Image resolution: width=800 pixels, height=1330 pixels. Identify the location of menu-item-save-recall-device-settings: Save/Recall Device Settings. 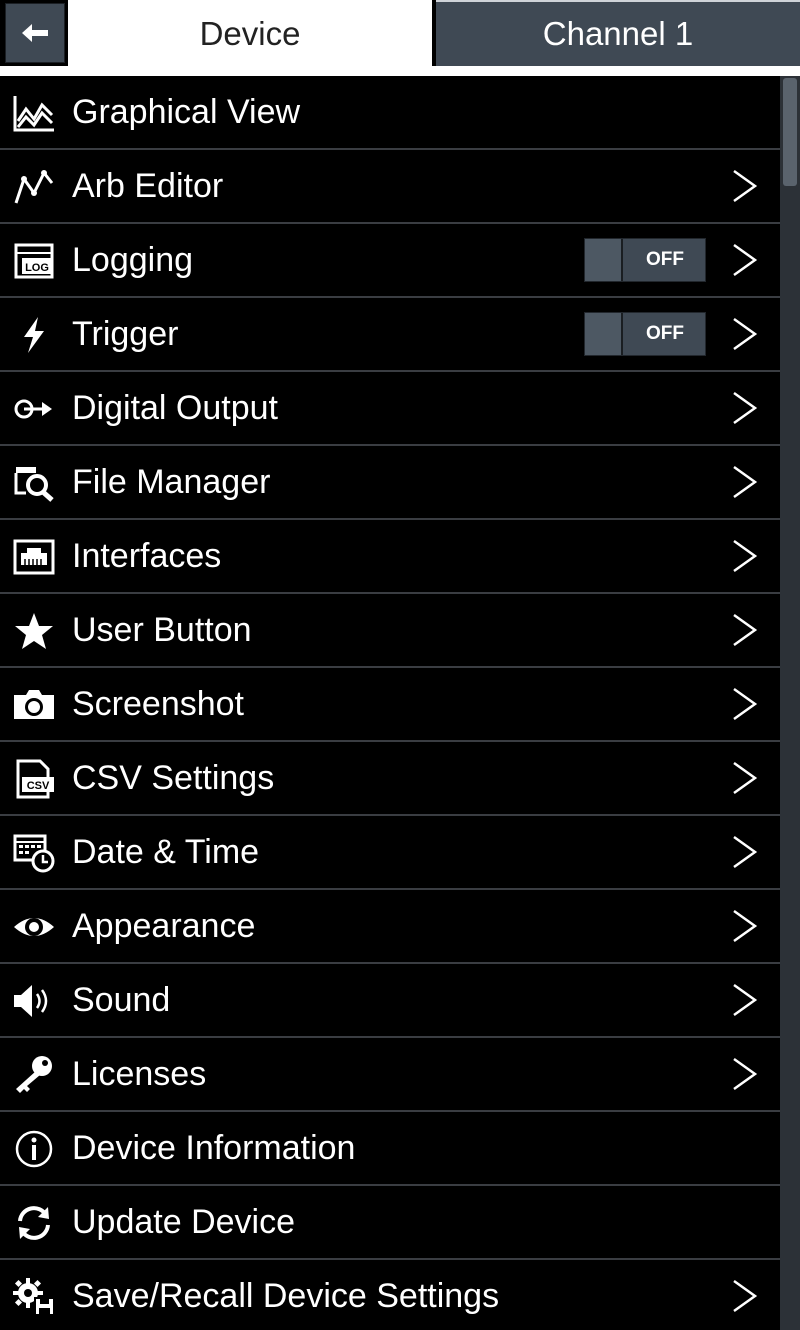
(390, 1295).